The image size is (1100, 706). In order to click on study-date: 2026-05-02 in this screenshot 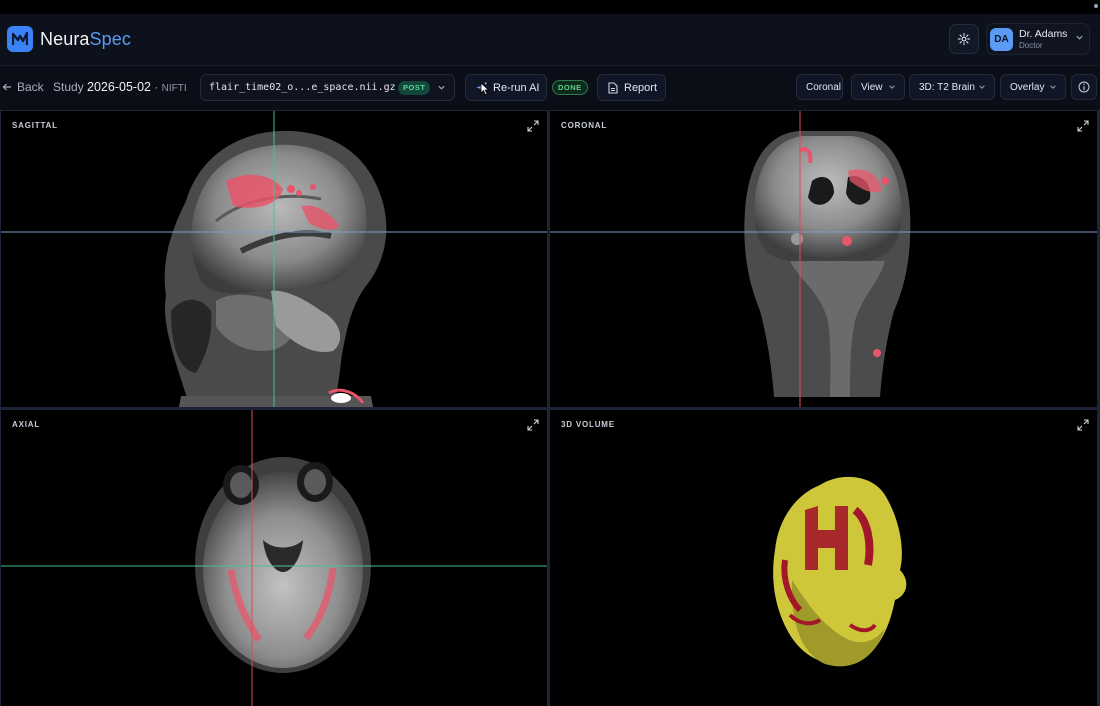, I will do `click(119, 87)`.